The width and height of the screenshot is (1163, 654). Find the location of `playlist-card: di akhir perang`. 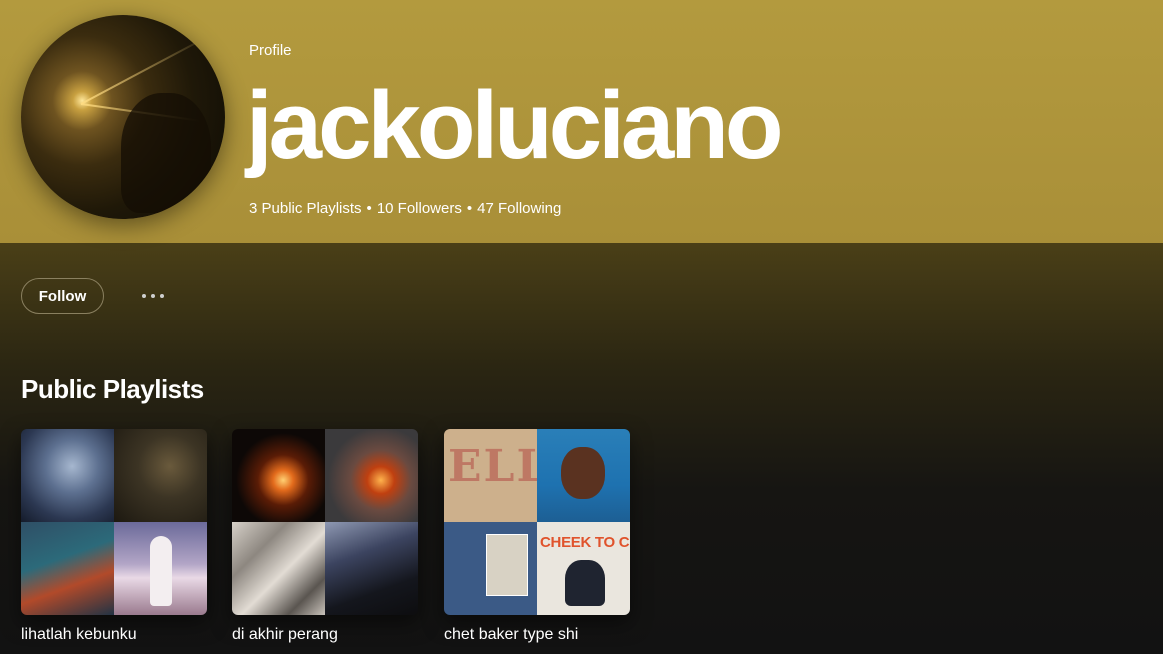

playlist-card: di akhir perang is located at coordinates (325, 536).